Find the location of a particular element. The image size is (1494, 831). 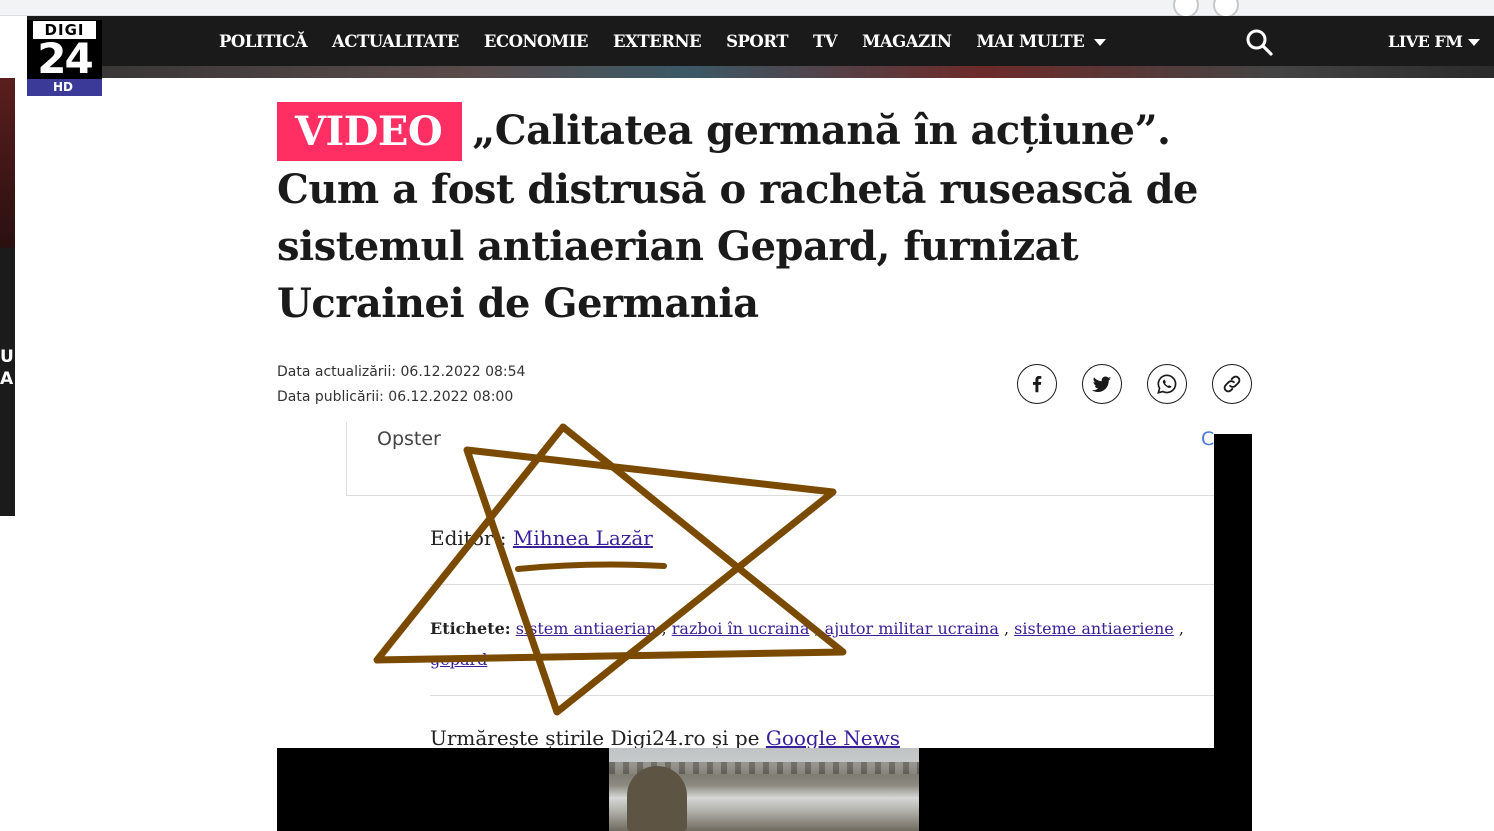

digi24-logo: DIGI 24 HD is located at coordinates (64, 58).